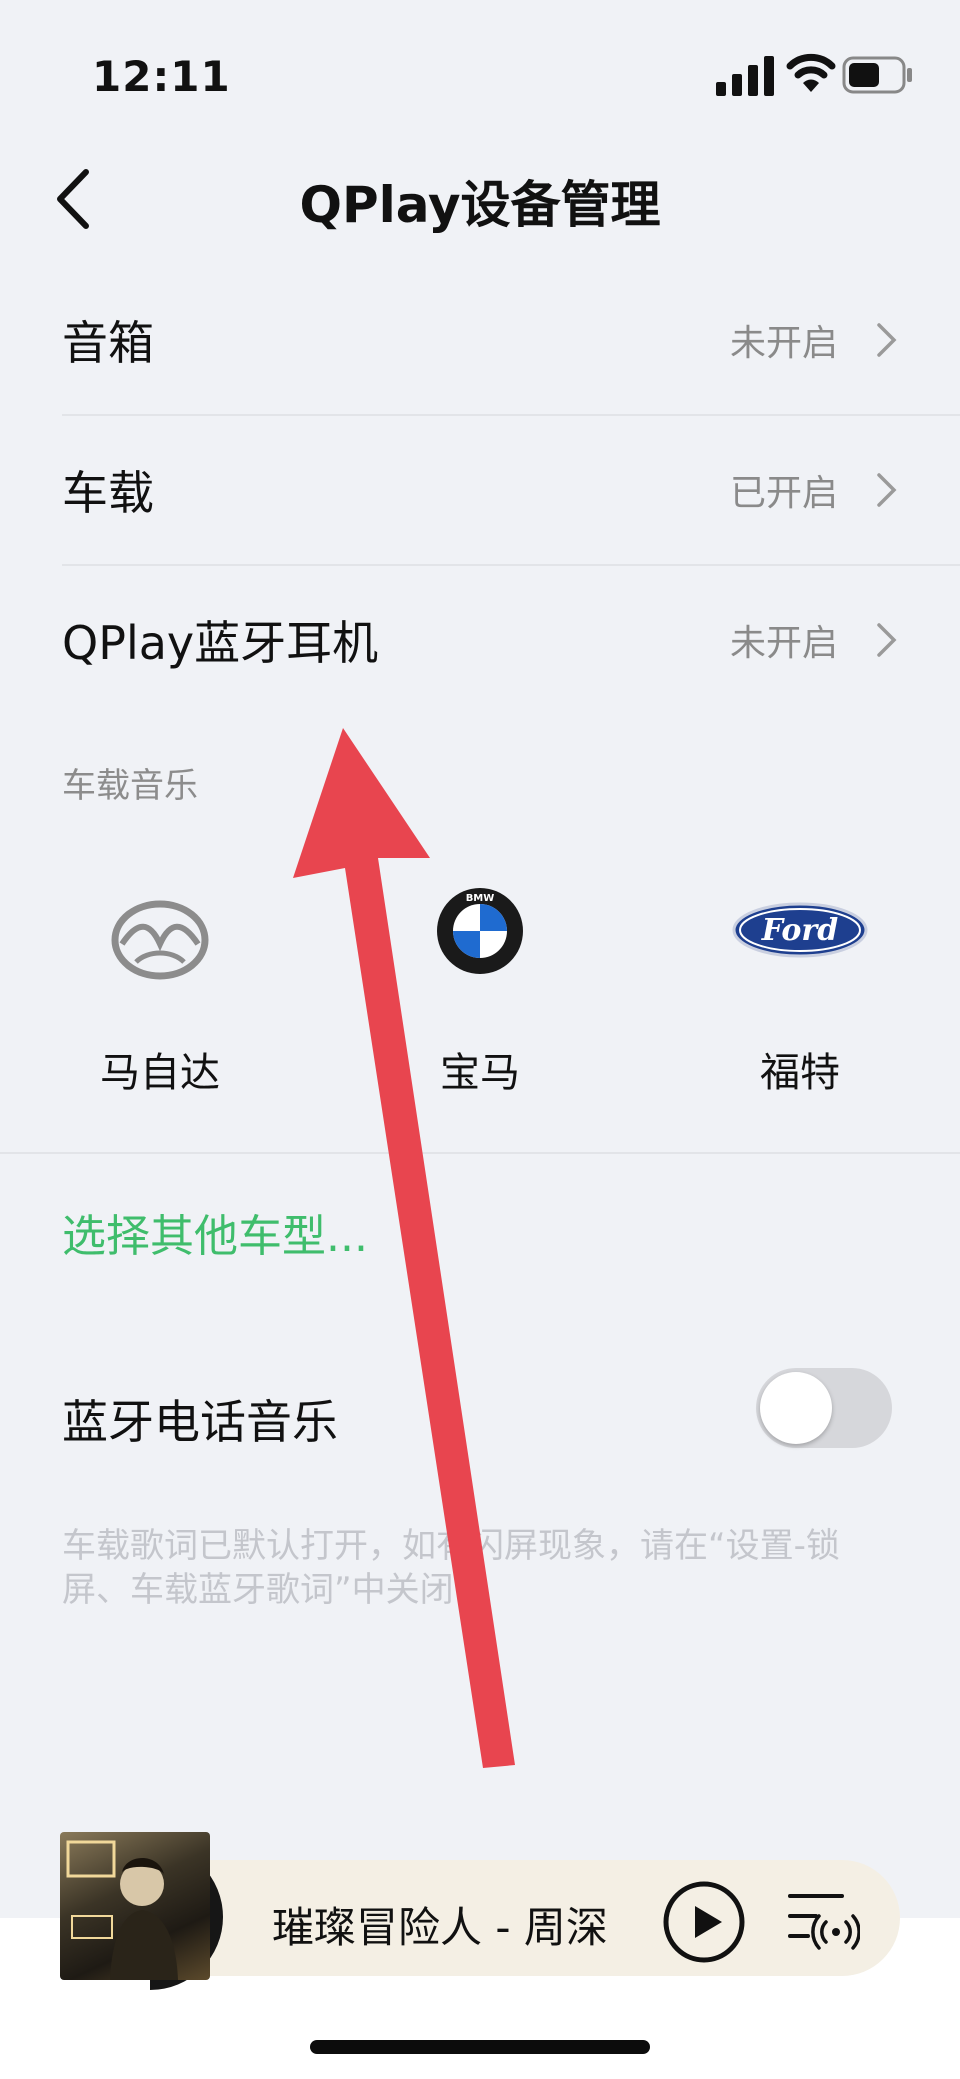  I want to click on row-label: 车载, so click(108, 493).